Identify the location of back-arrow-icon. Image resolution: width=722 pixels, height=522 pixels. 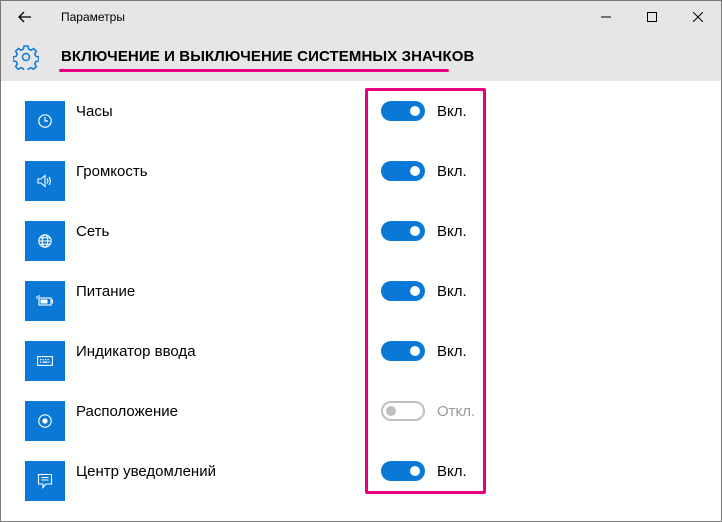
(24, 17).